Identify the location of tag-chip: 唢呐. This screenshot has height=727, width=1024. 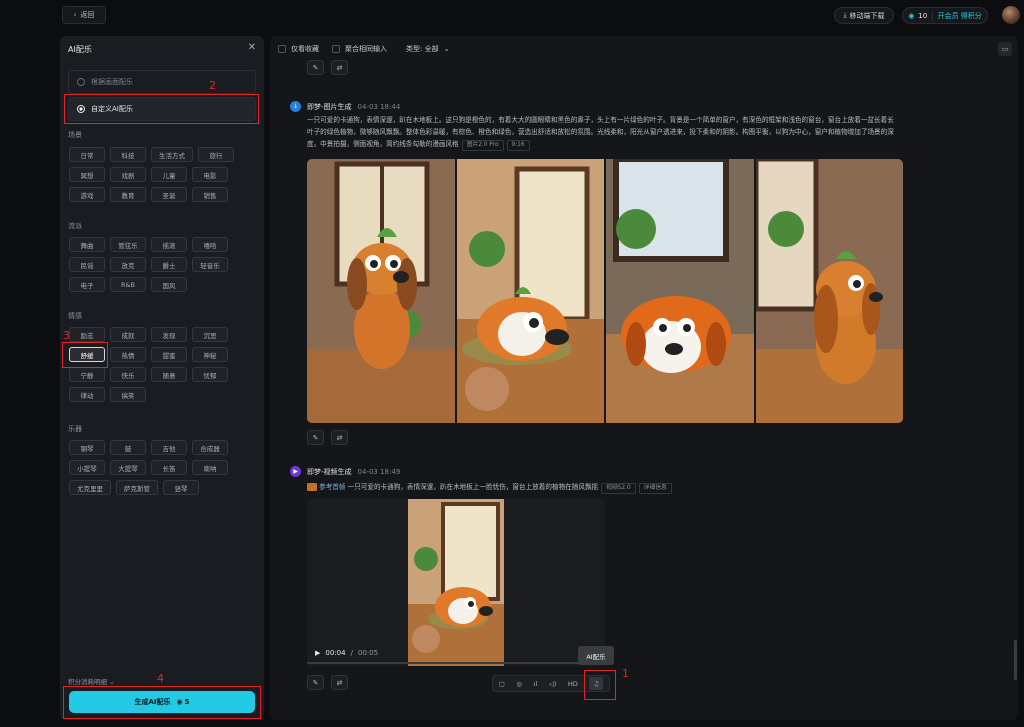
(210, 467).